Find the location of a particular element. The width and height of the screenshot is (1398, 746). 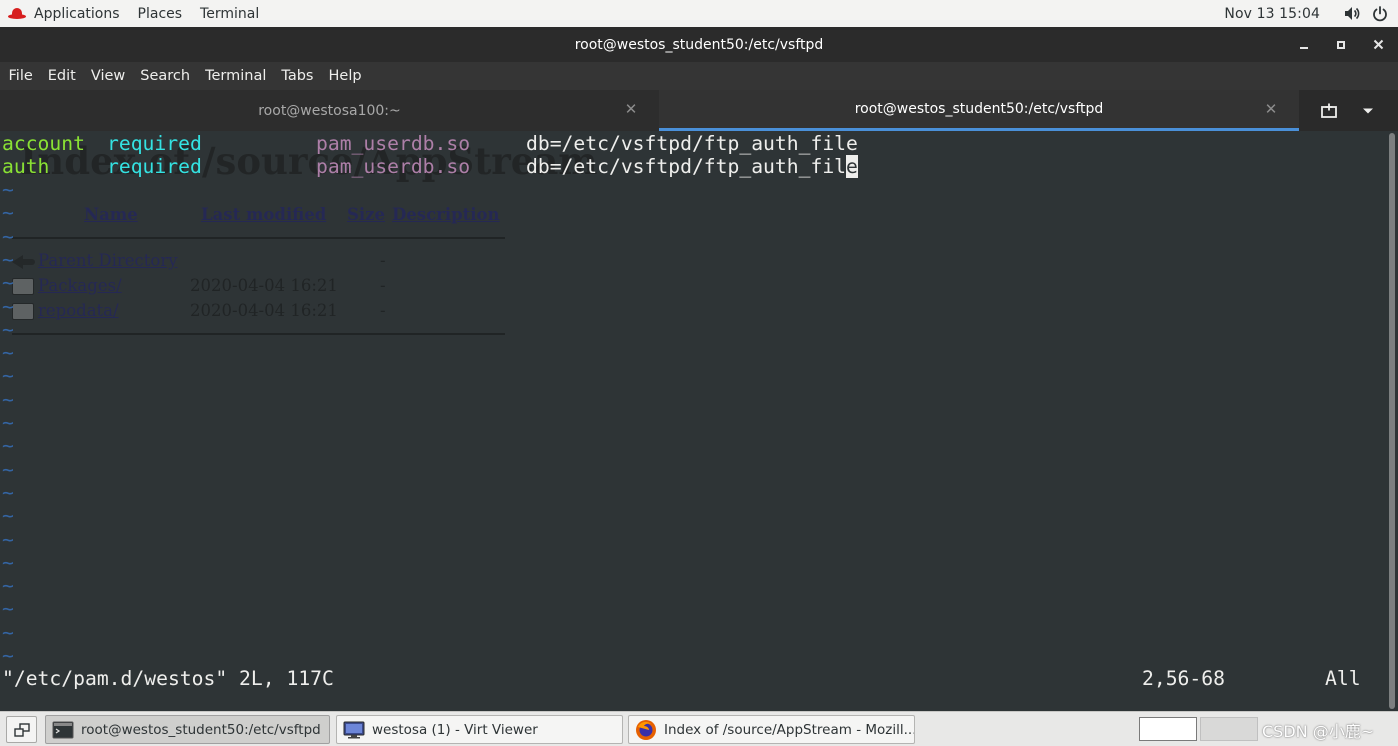

terminal-app-label: Terminal is located at coordinates (230, 13).